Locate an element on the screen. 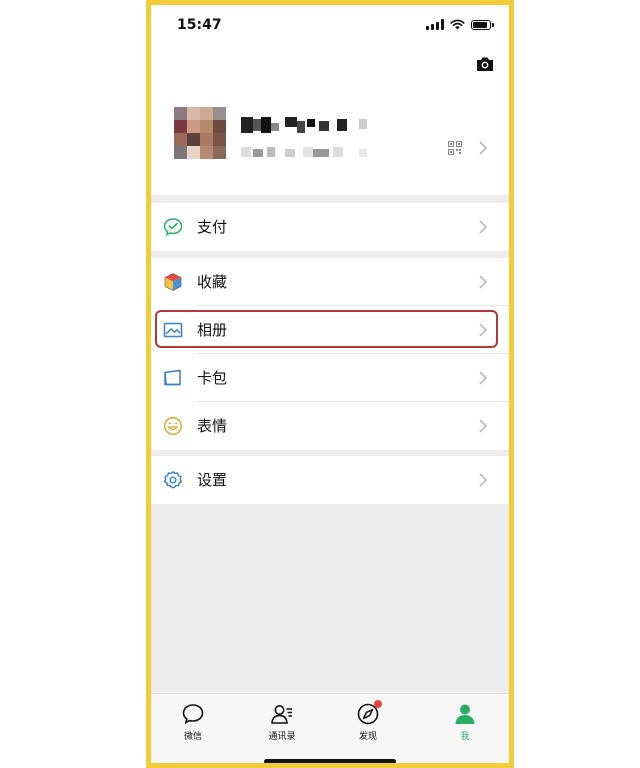  status-time: 15:47 is located at coordinates (199, 25).